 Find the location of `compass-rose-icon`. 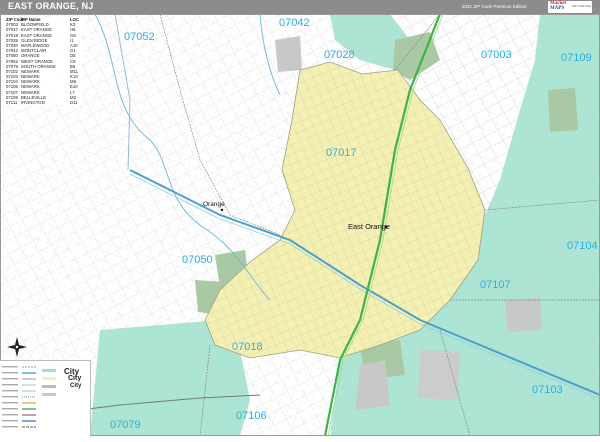

compass-rose-icon is located at coordinates (17, 347).